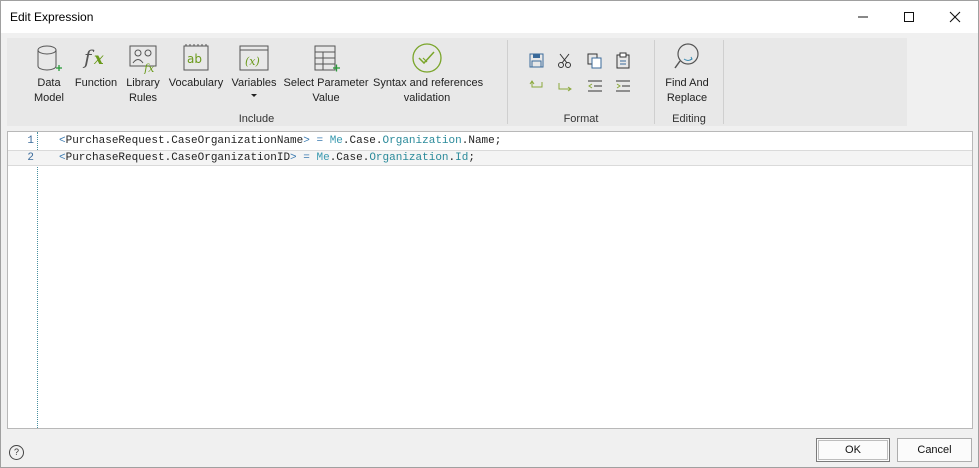 The height and width of the screenshot is (468, 979). What do you see at coordinates (326, 90) in the screenshot?
I see `select-parameter-value-label: Select Parameter Value` at bounding box center [326, 90].